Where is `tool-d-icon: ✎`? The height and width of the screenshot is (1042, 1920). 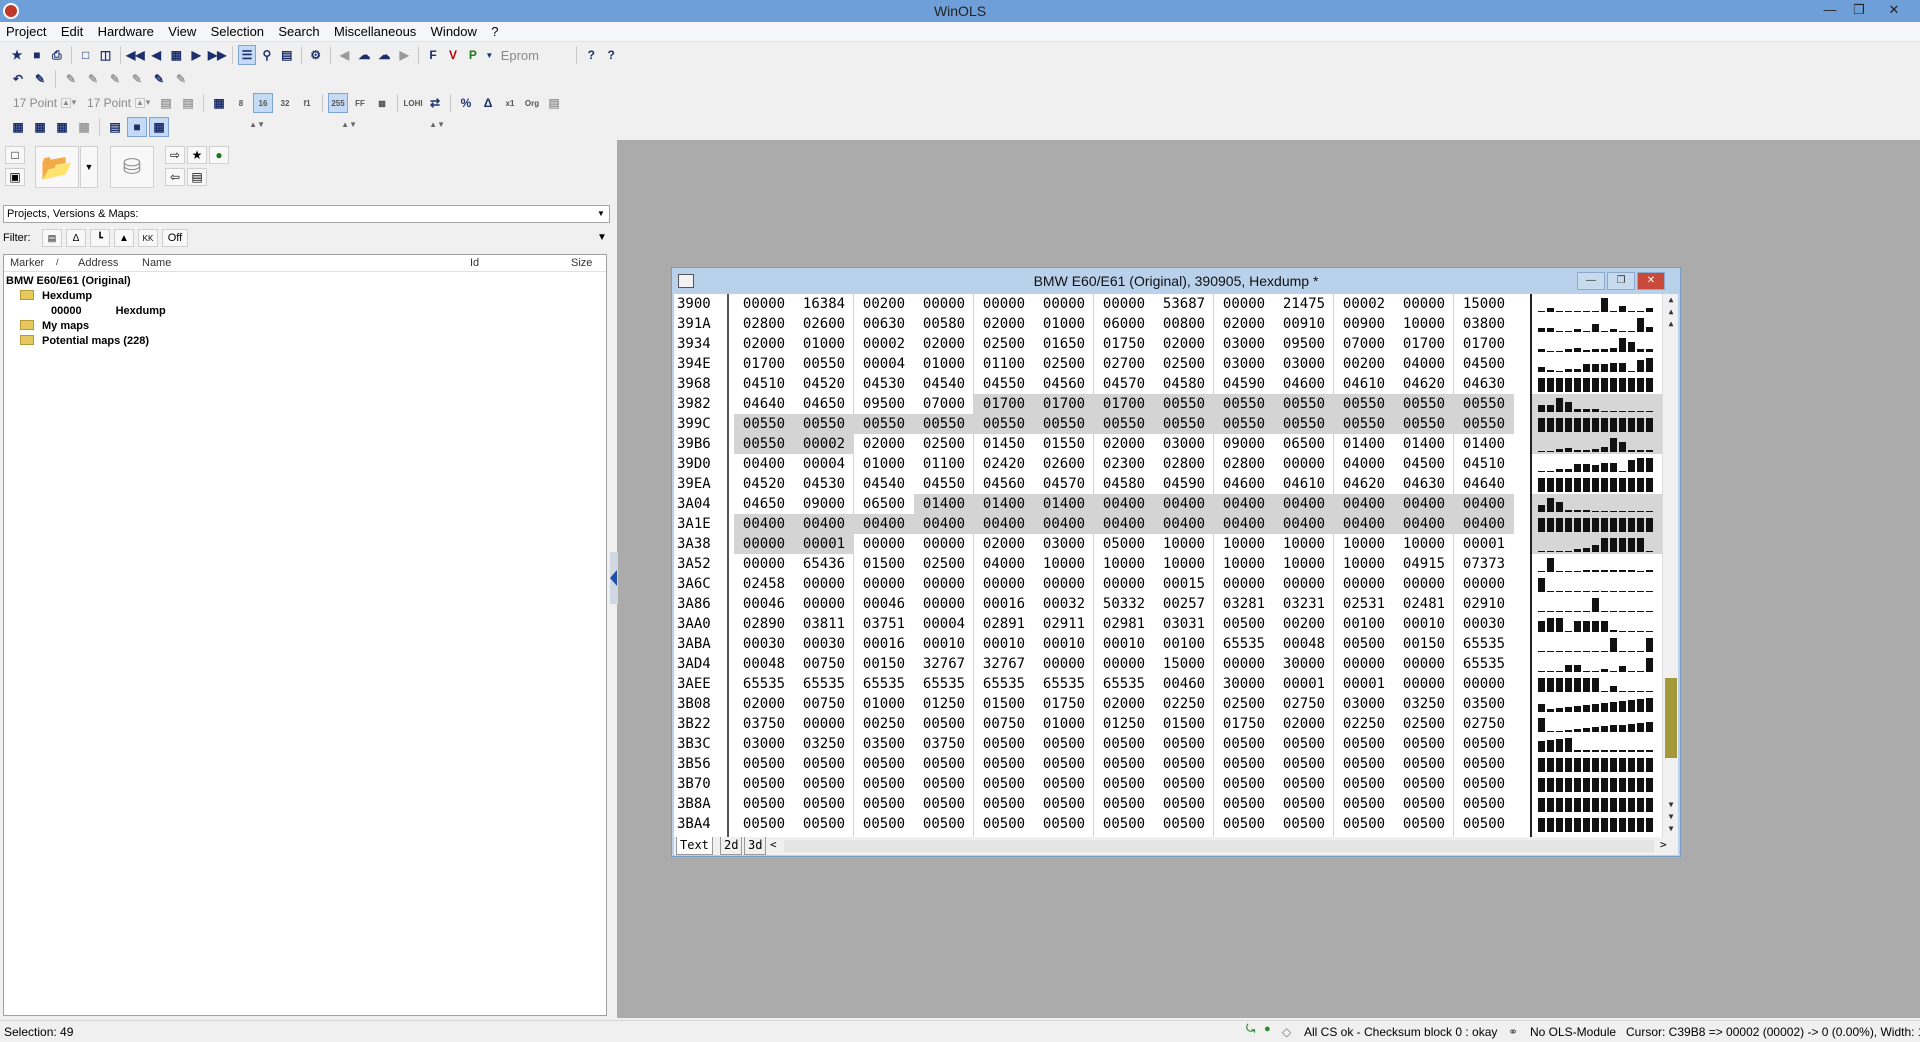 tool-d-icon: ✎ is located at coordinates (137, 79).